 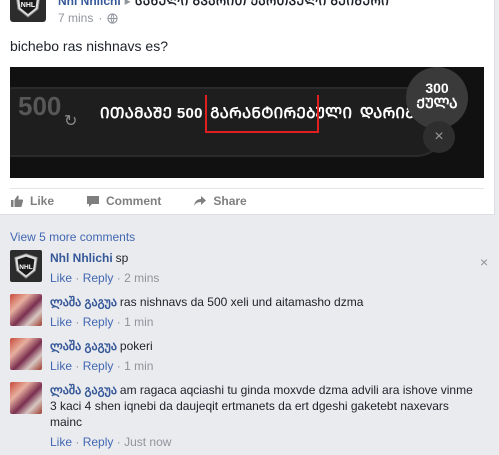 I want to click on view-more-comments-link: View 5 more comments, so click(x=72, y=237).